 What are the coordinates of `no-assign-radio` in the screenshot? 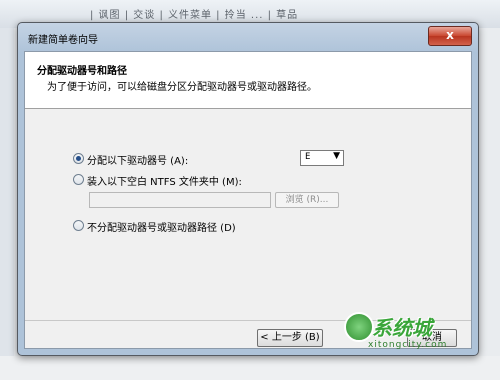 It's located at (78, 225).